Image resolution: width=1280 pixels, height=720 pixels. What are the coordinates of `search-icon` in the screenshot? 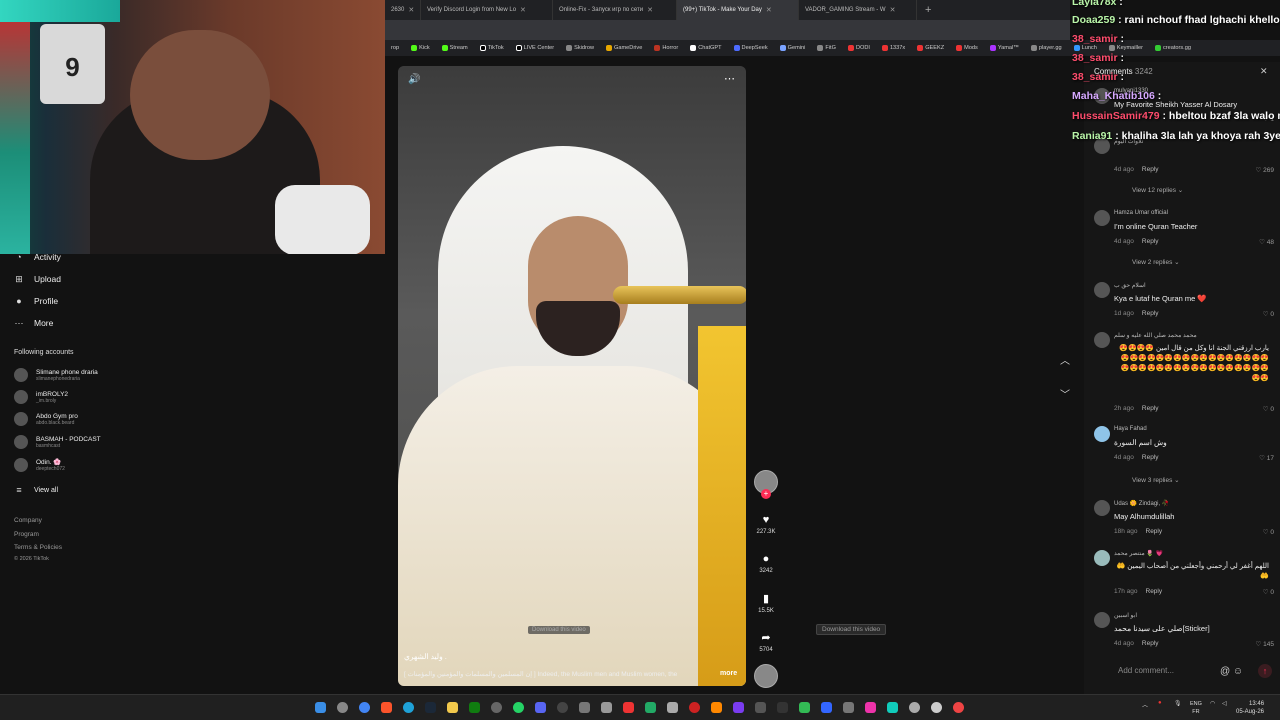 It's located at (342, 707).